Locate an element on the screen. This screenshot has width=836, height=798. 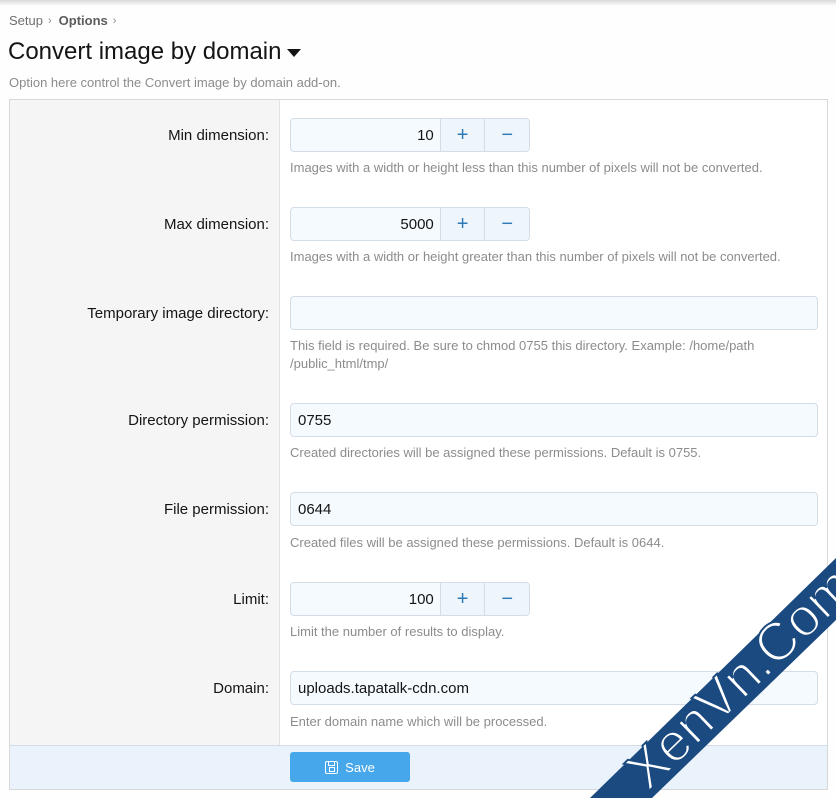
limit-minus-button: − is located at coordinates (506, 599).